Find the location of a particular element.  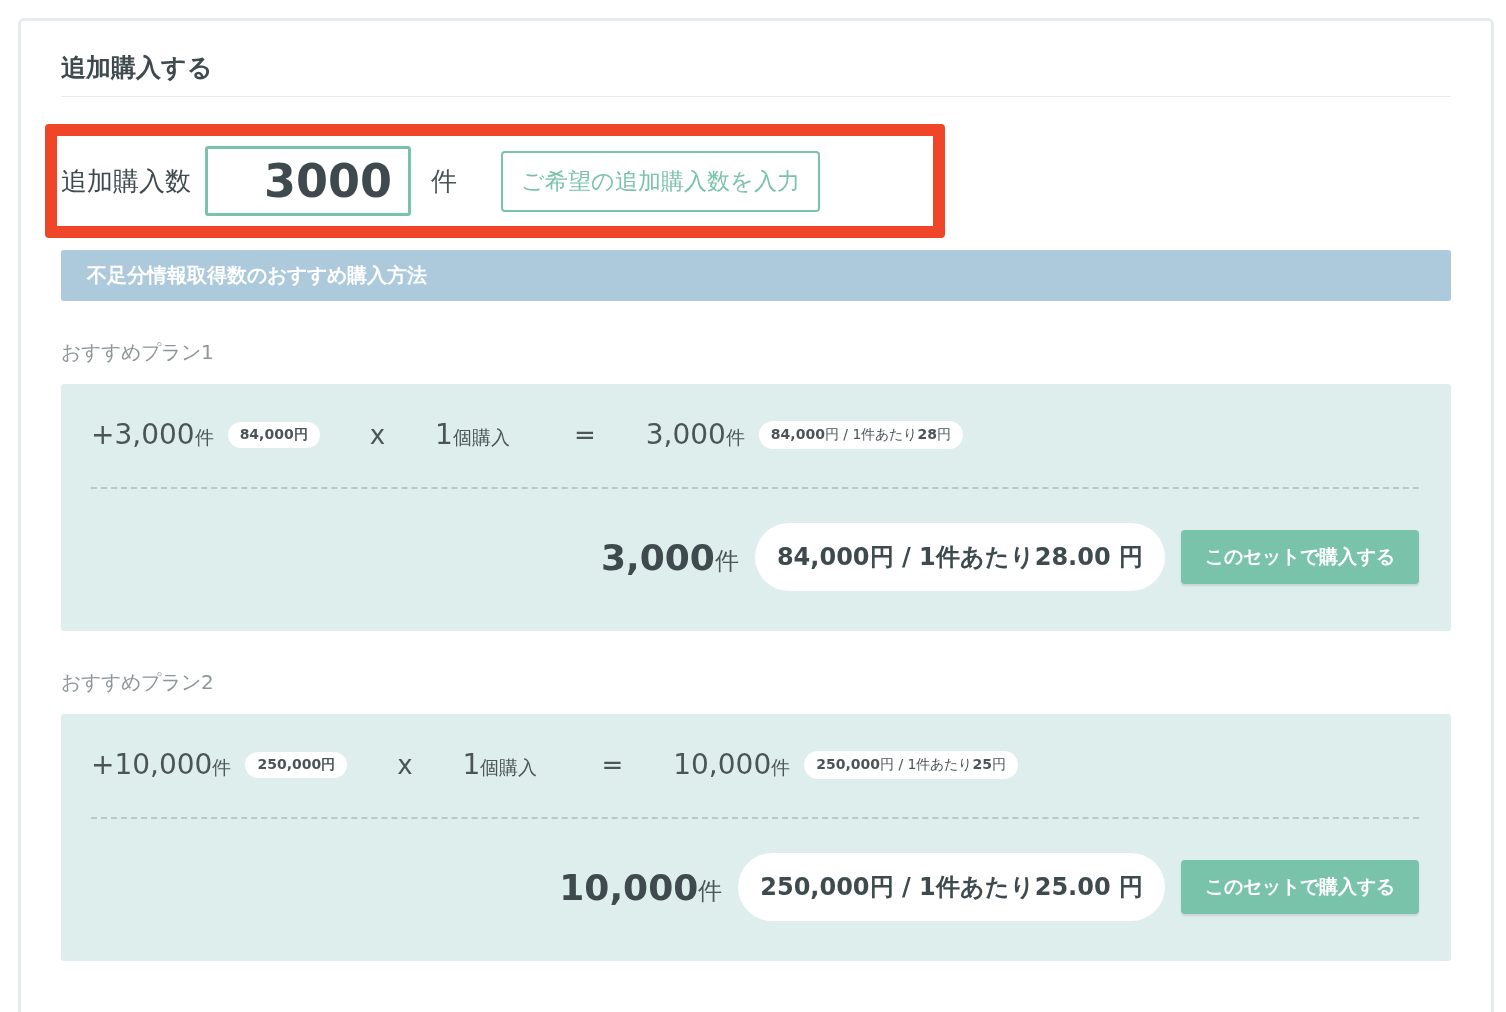

result-text: 3,000 is located at coordinates (685, 434).